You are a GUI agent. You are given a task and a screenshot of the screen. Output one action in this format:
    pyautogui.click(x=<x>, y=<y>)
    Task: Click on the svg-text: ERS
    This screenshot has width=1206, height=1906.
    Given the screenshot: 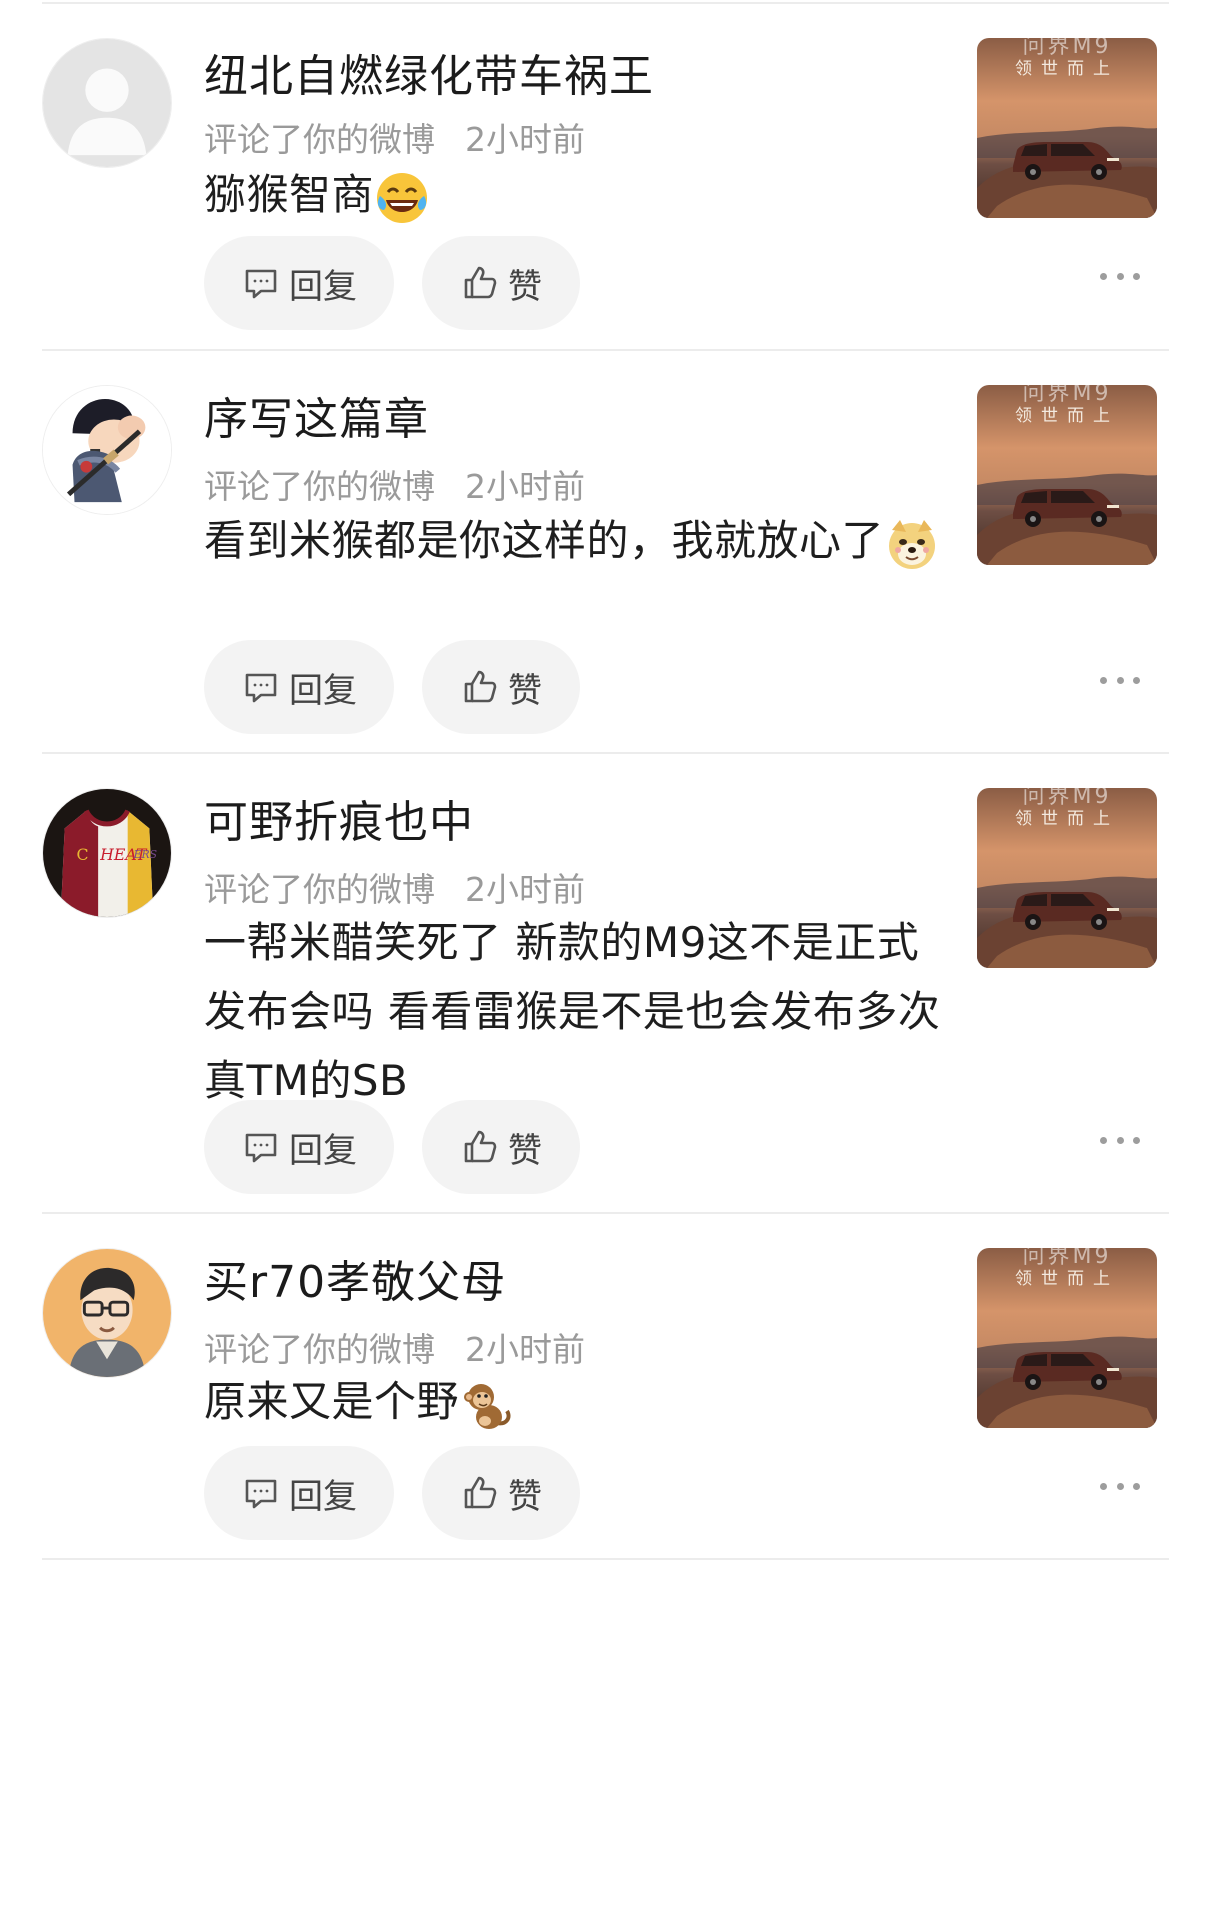 What is the action you would take?
    pyautogui.click(x=145, y=854)
    